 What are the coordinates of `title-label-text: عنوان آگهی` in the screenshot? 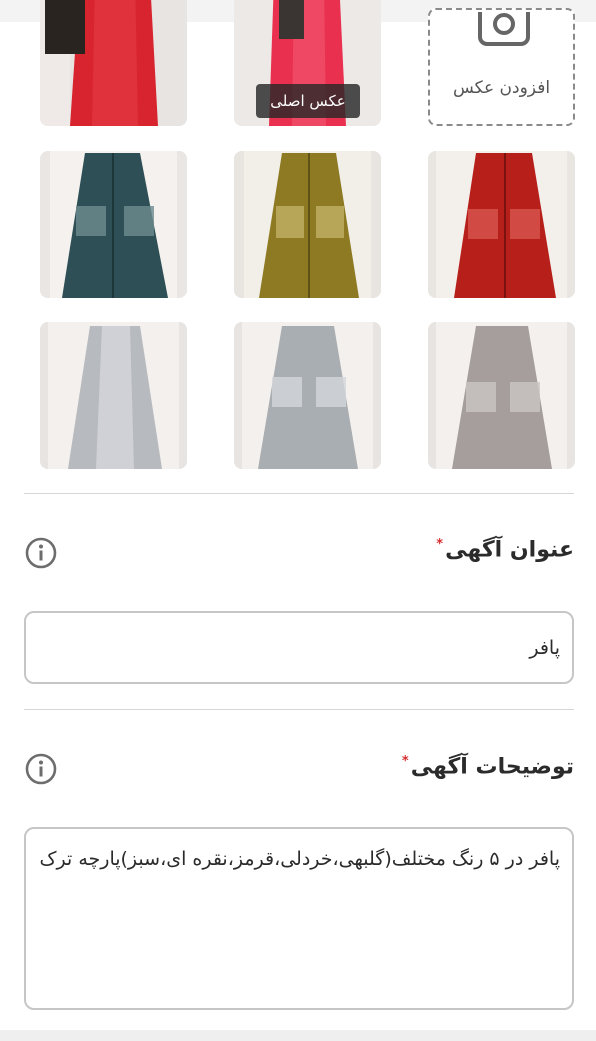 It's located at (509, 550).